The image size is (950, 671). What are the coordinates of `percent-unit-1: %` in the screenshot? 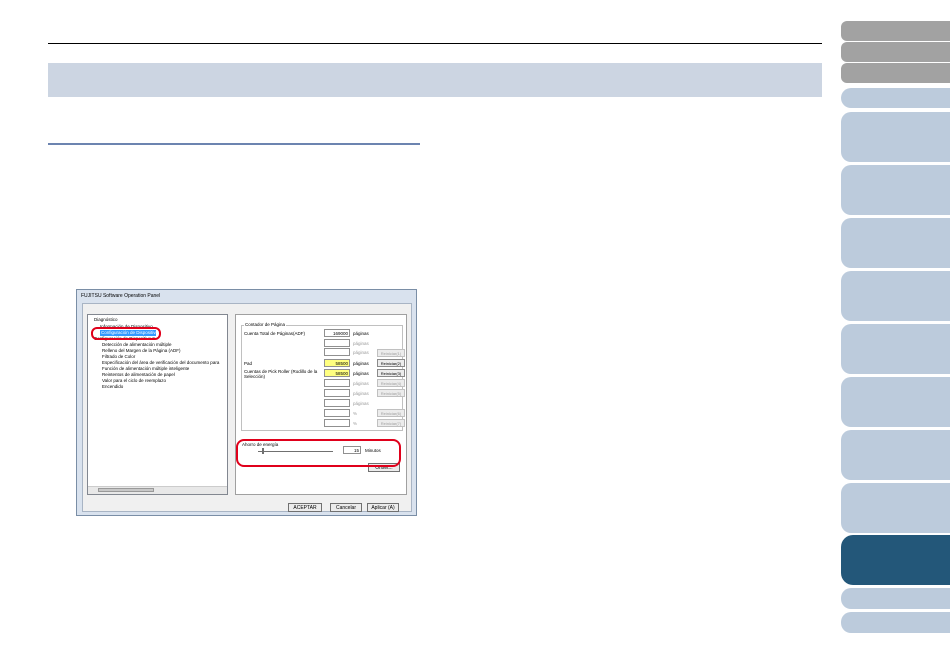 It's located at (355, 413).